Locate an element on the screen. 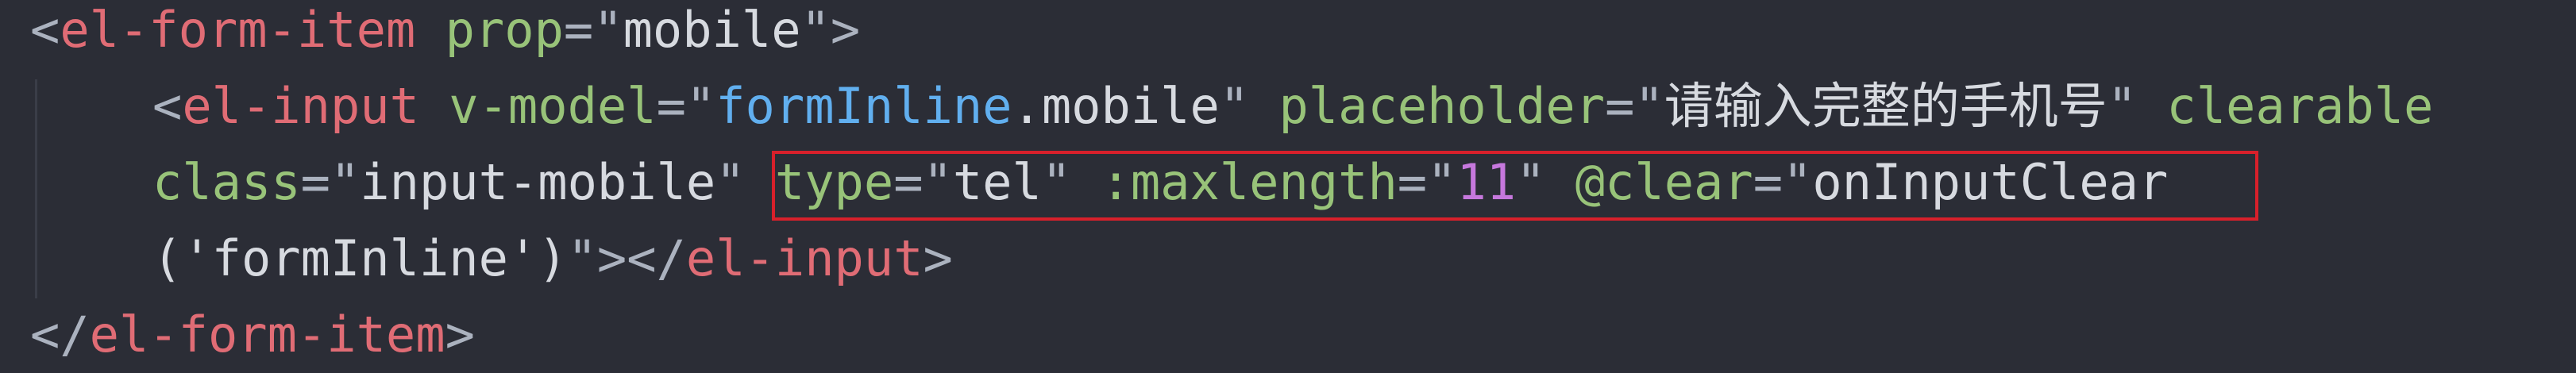 The height and width of the screenshot is (373, 2576). end-tag-el-input: el-input is located at coordinates (804, 258).